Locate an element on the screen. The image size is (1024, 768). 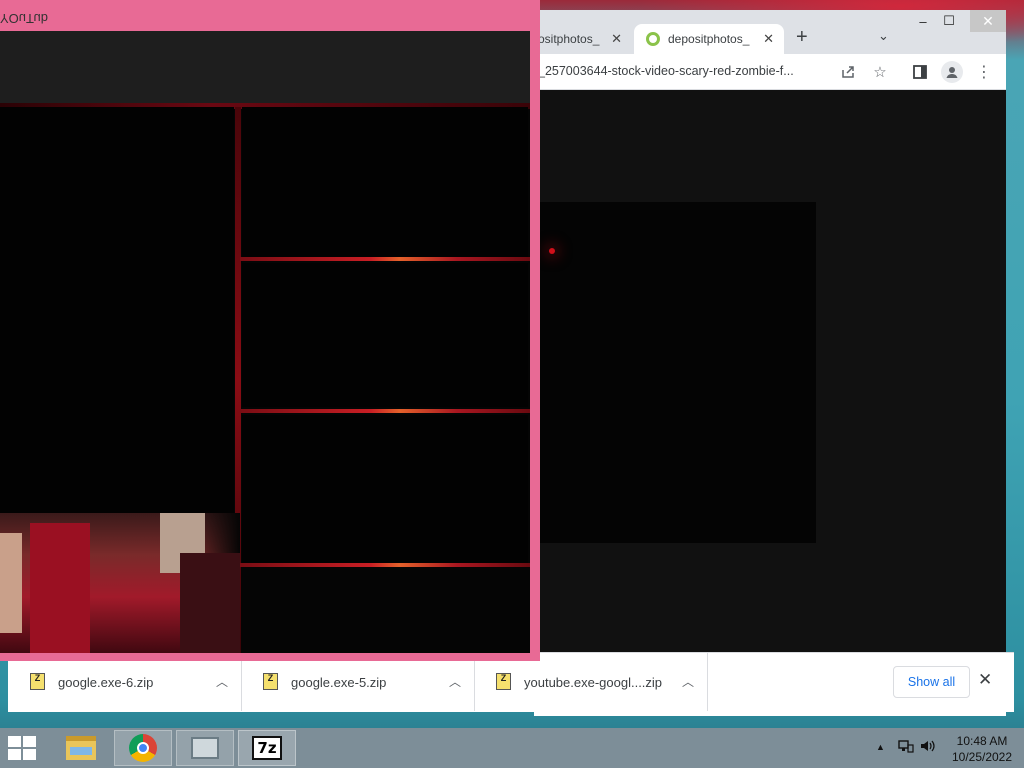
kebab-menu-icon: ⋮ is located at coordinates (984, 72).